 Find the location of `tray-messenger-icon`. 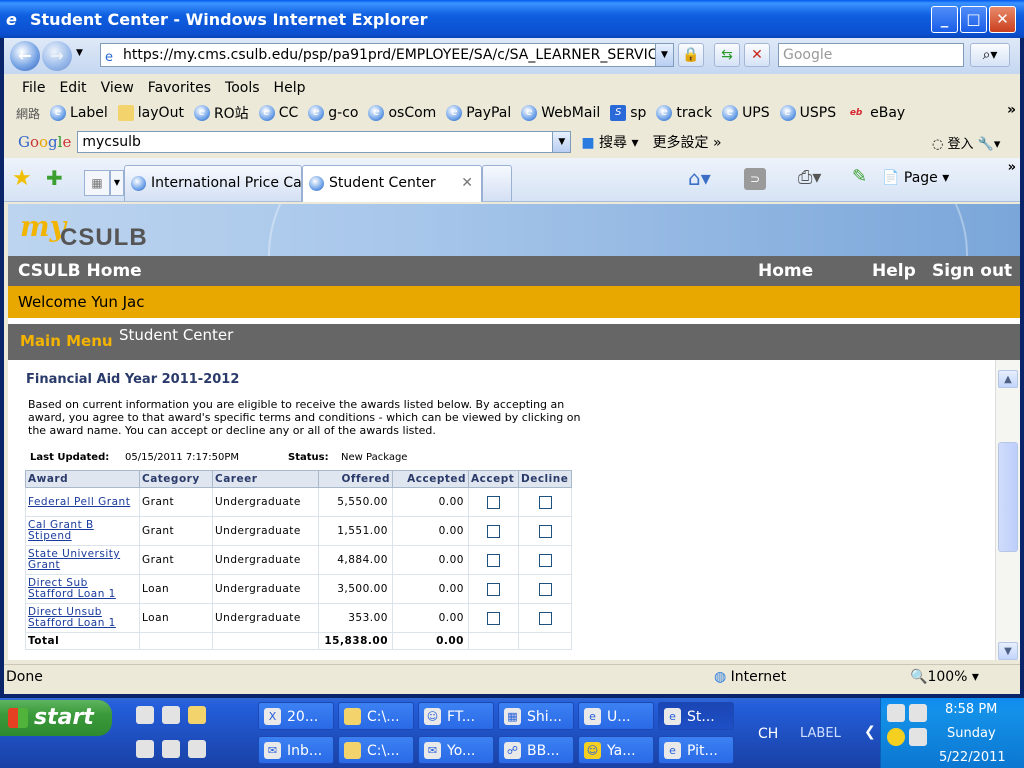

tray-messenger-icon is located at coordinates (896, 737).